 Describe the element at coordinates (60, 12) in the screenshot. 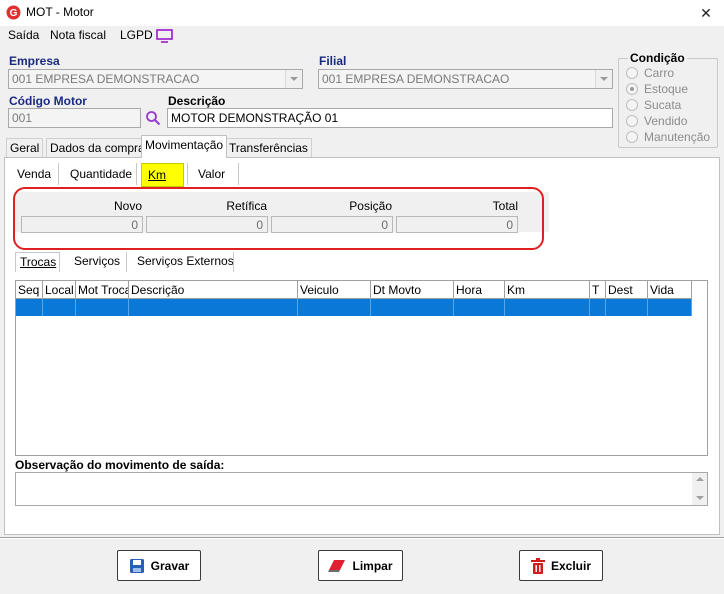

I see `window-title: MOT - Motor` at that location.